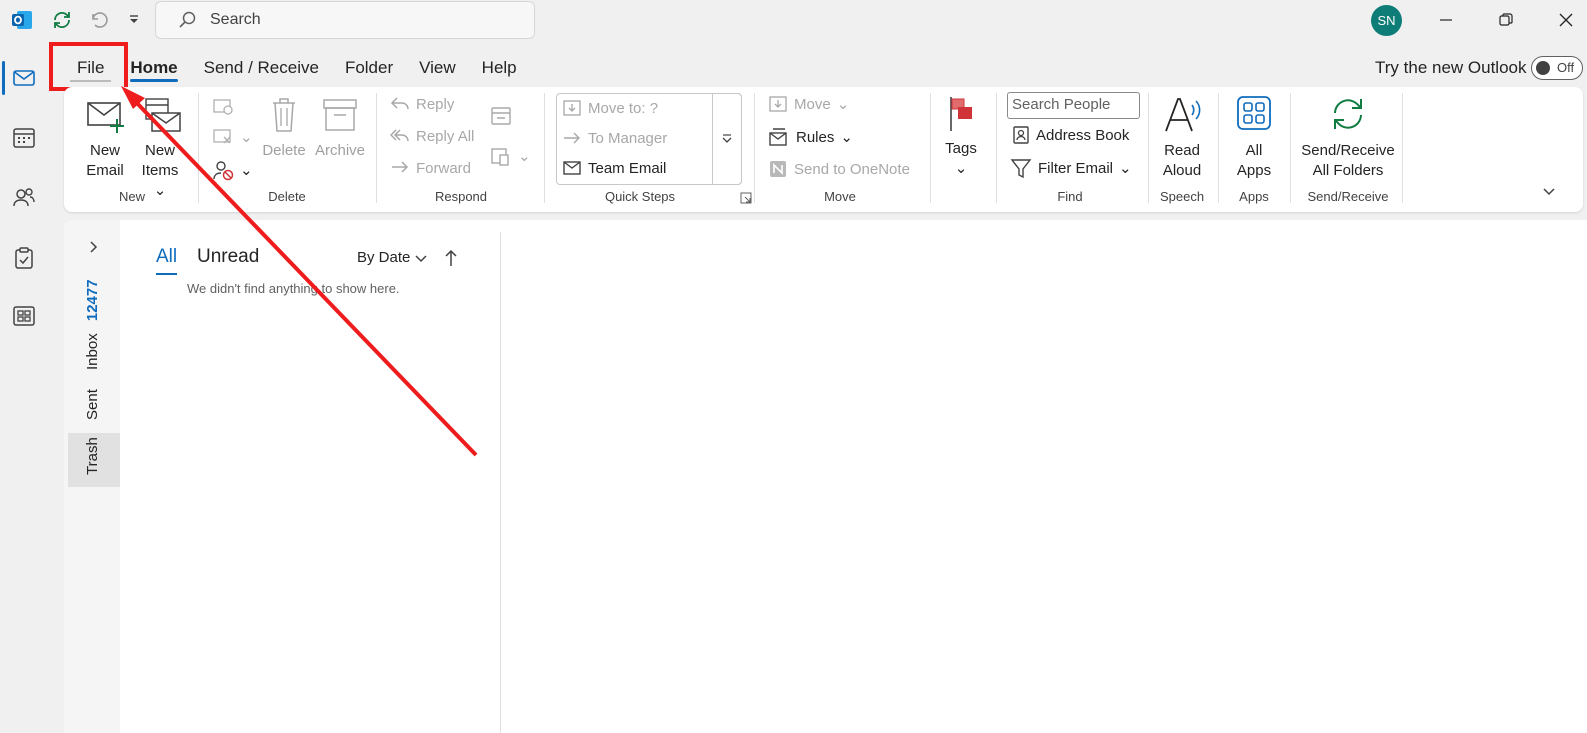 The image size is (1587, 733). Describe the element at coordinates (430, 168) in the screenshot. I see `forward-button: Forward` at that location.